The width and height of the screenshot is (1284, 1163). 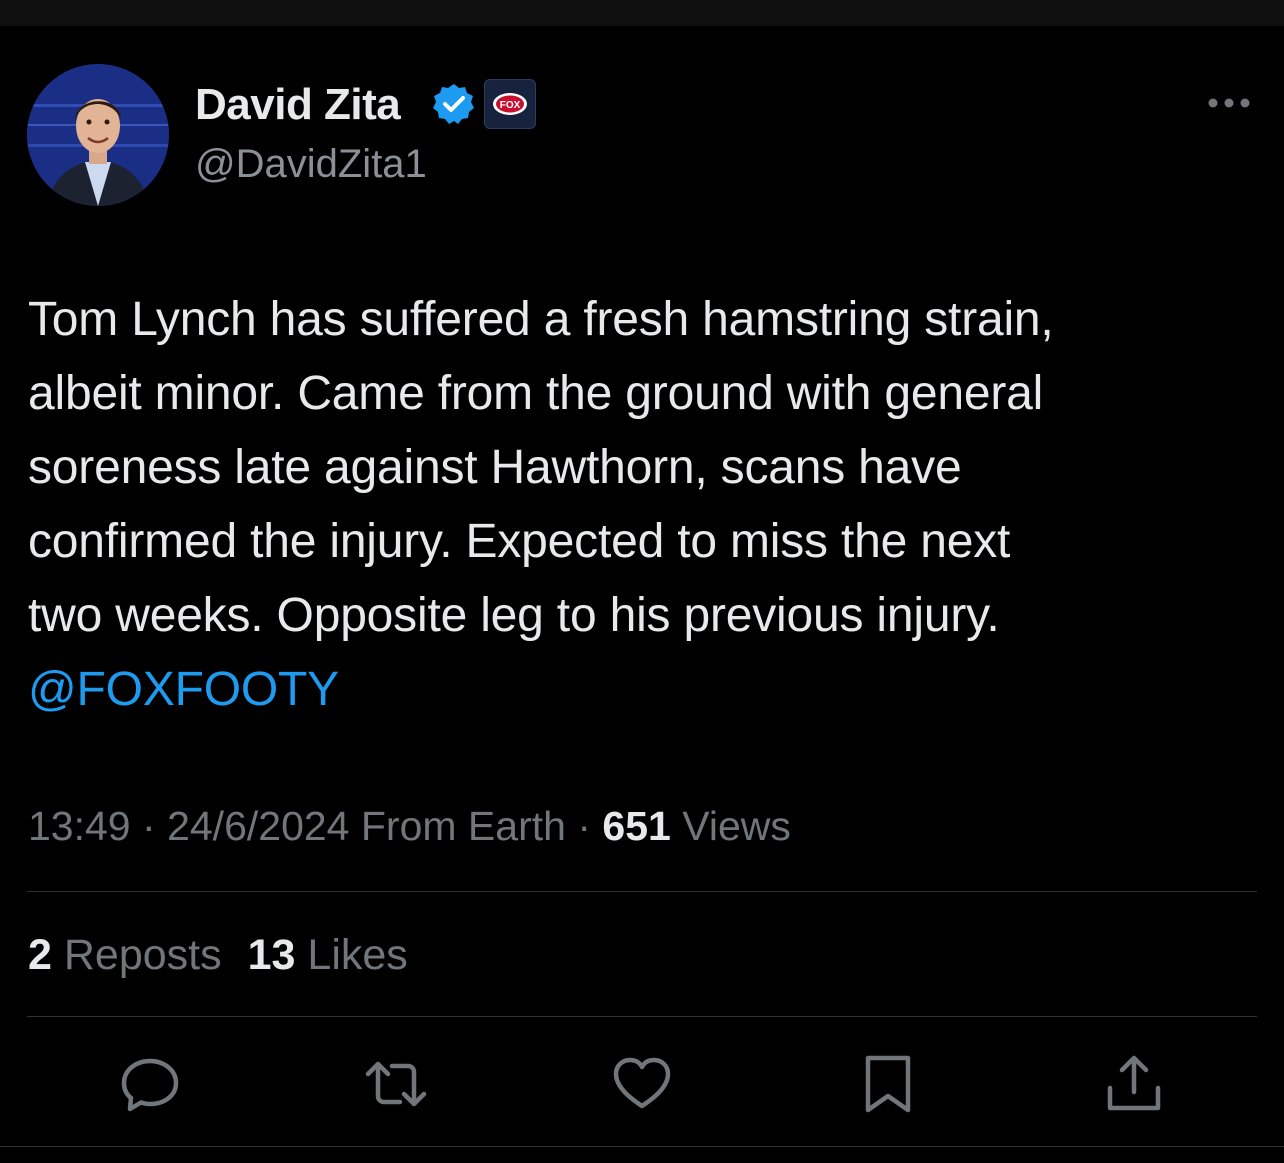 What do you see at coordinates (311, 164) in the screenshot?
I see `author-handle: @DavidZita1` at bounding box center [311, 164].